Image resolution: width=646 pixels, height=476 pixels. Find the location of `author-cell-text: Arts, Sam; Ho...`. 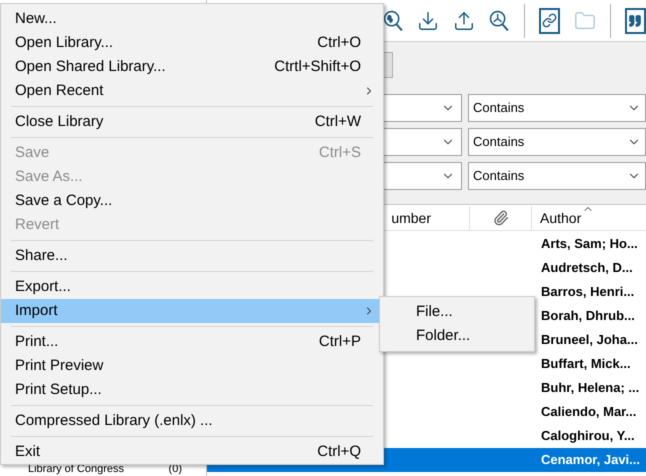

author-cell-text: Arts, Sam; Ho... is located at coordinates (589, 244).